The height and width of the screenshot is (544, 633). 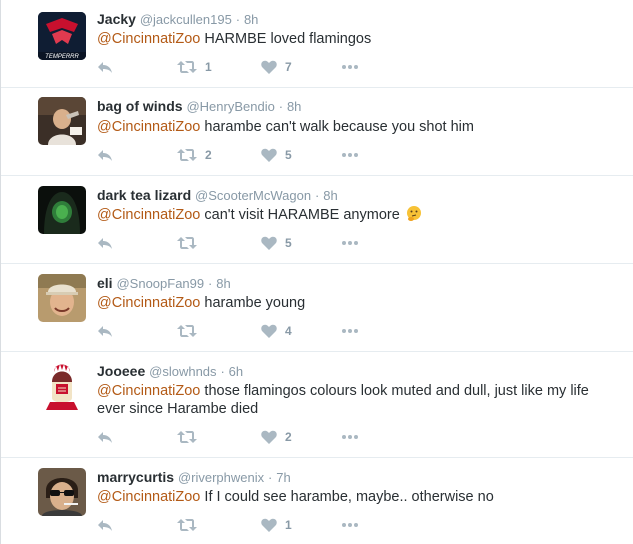 What do you see at coordinates (116, 19) in the screenshot?
I see `display-name: Jacky` at bounding box center [116, 19].